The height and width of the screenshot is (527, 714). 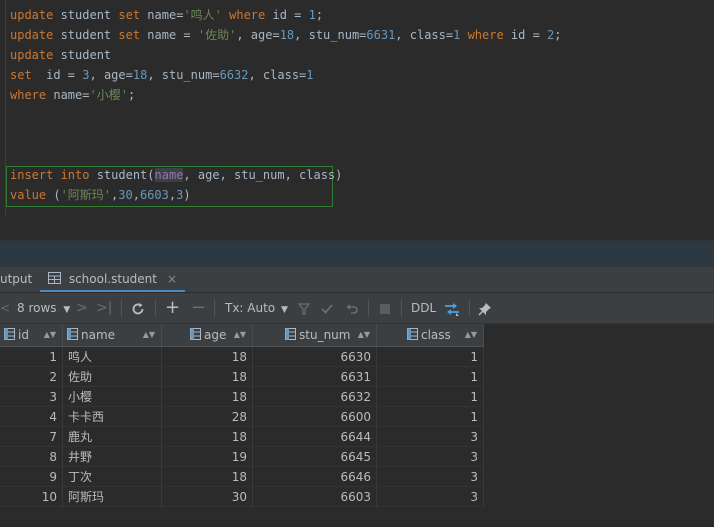 What do you see at coordinates (104, 308) in the screenshot?
I see `last-page-icon: >|` at bounding box center [104, 308].